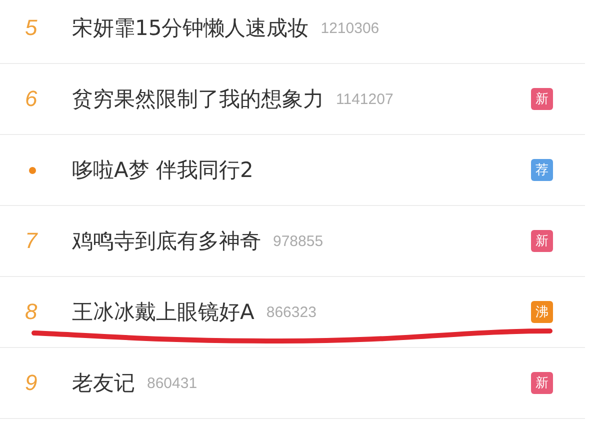  I want to click on rank-number: 9, so click(31, 383).